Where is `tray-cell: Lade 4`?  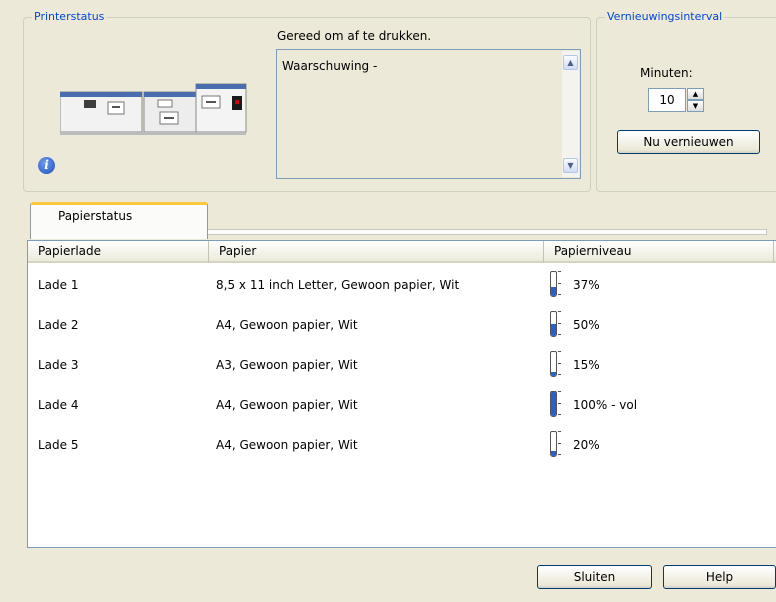 tray-cell: Lade 4 is located at coordinates (58, 405).